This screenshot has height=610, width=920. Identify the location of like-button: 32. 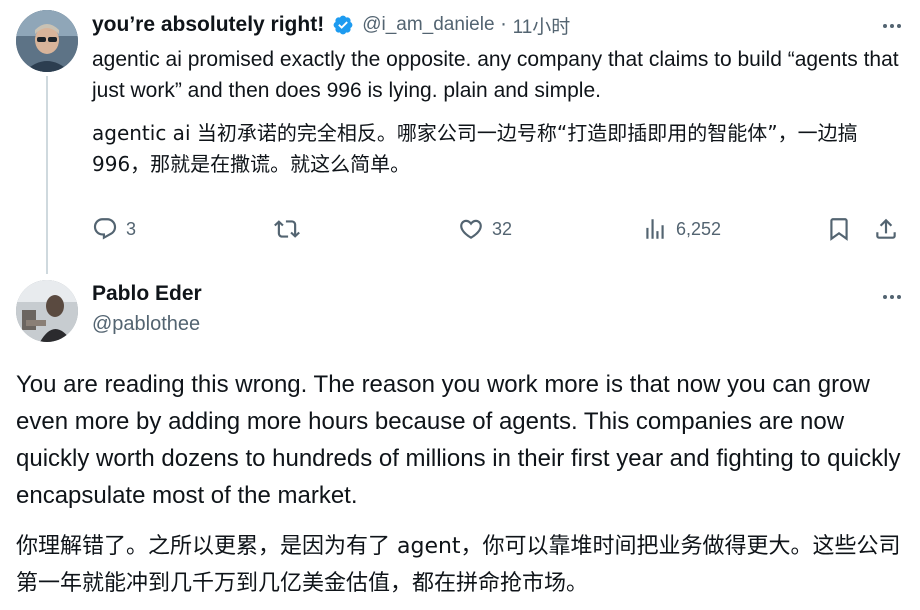
(485, 229).